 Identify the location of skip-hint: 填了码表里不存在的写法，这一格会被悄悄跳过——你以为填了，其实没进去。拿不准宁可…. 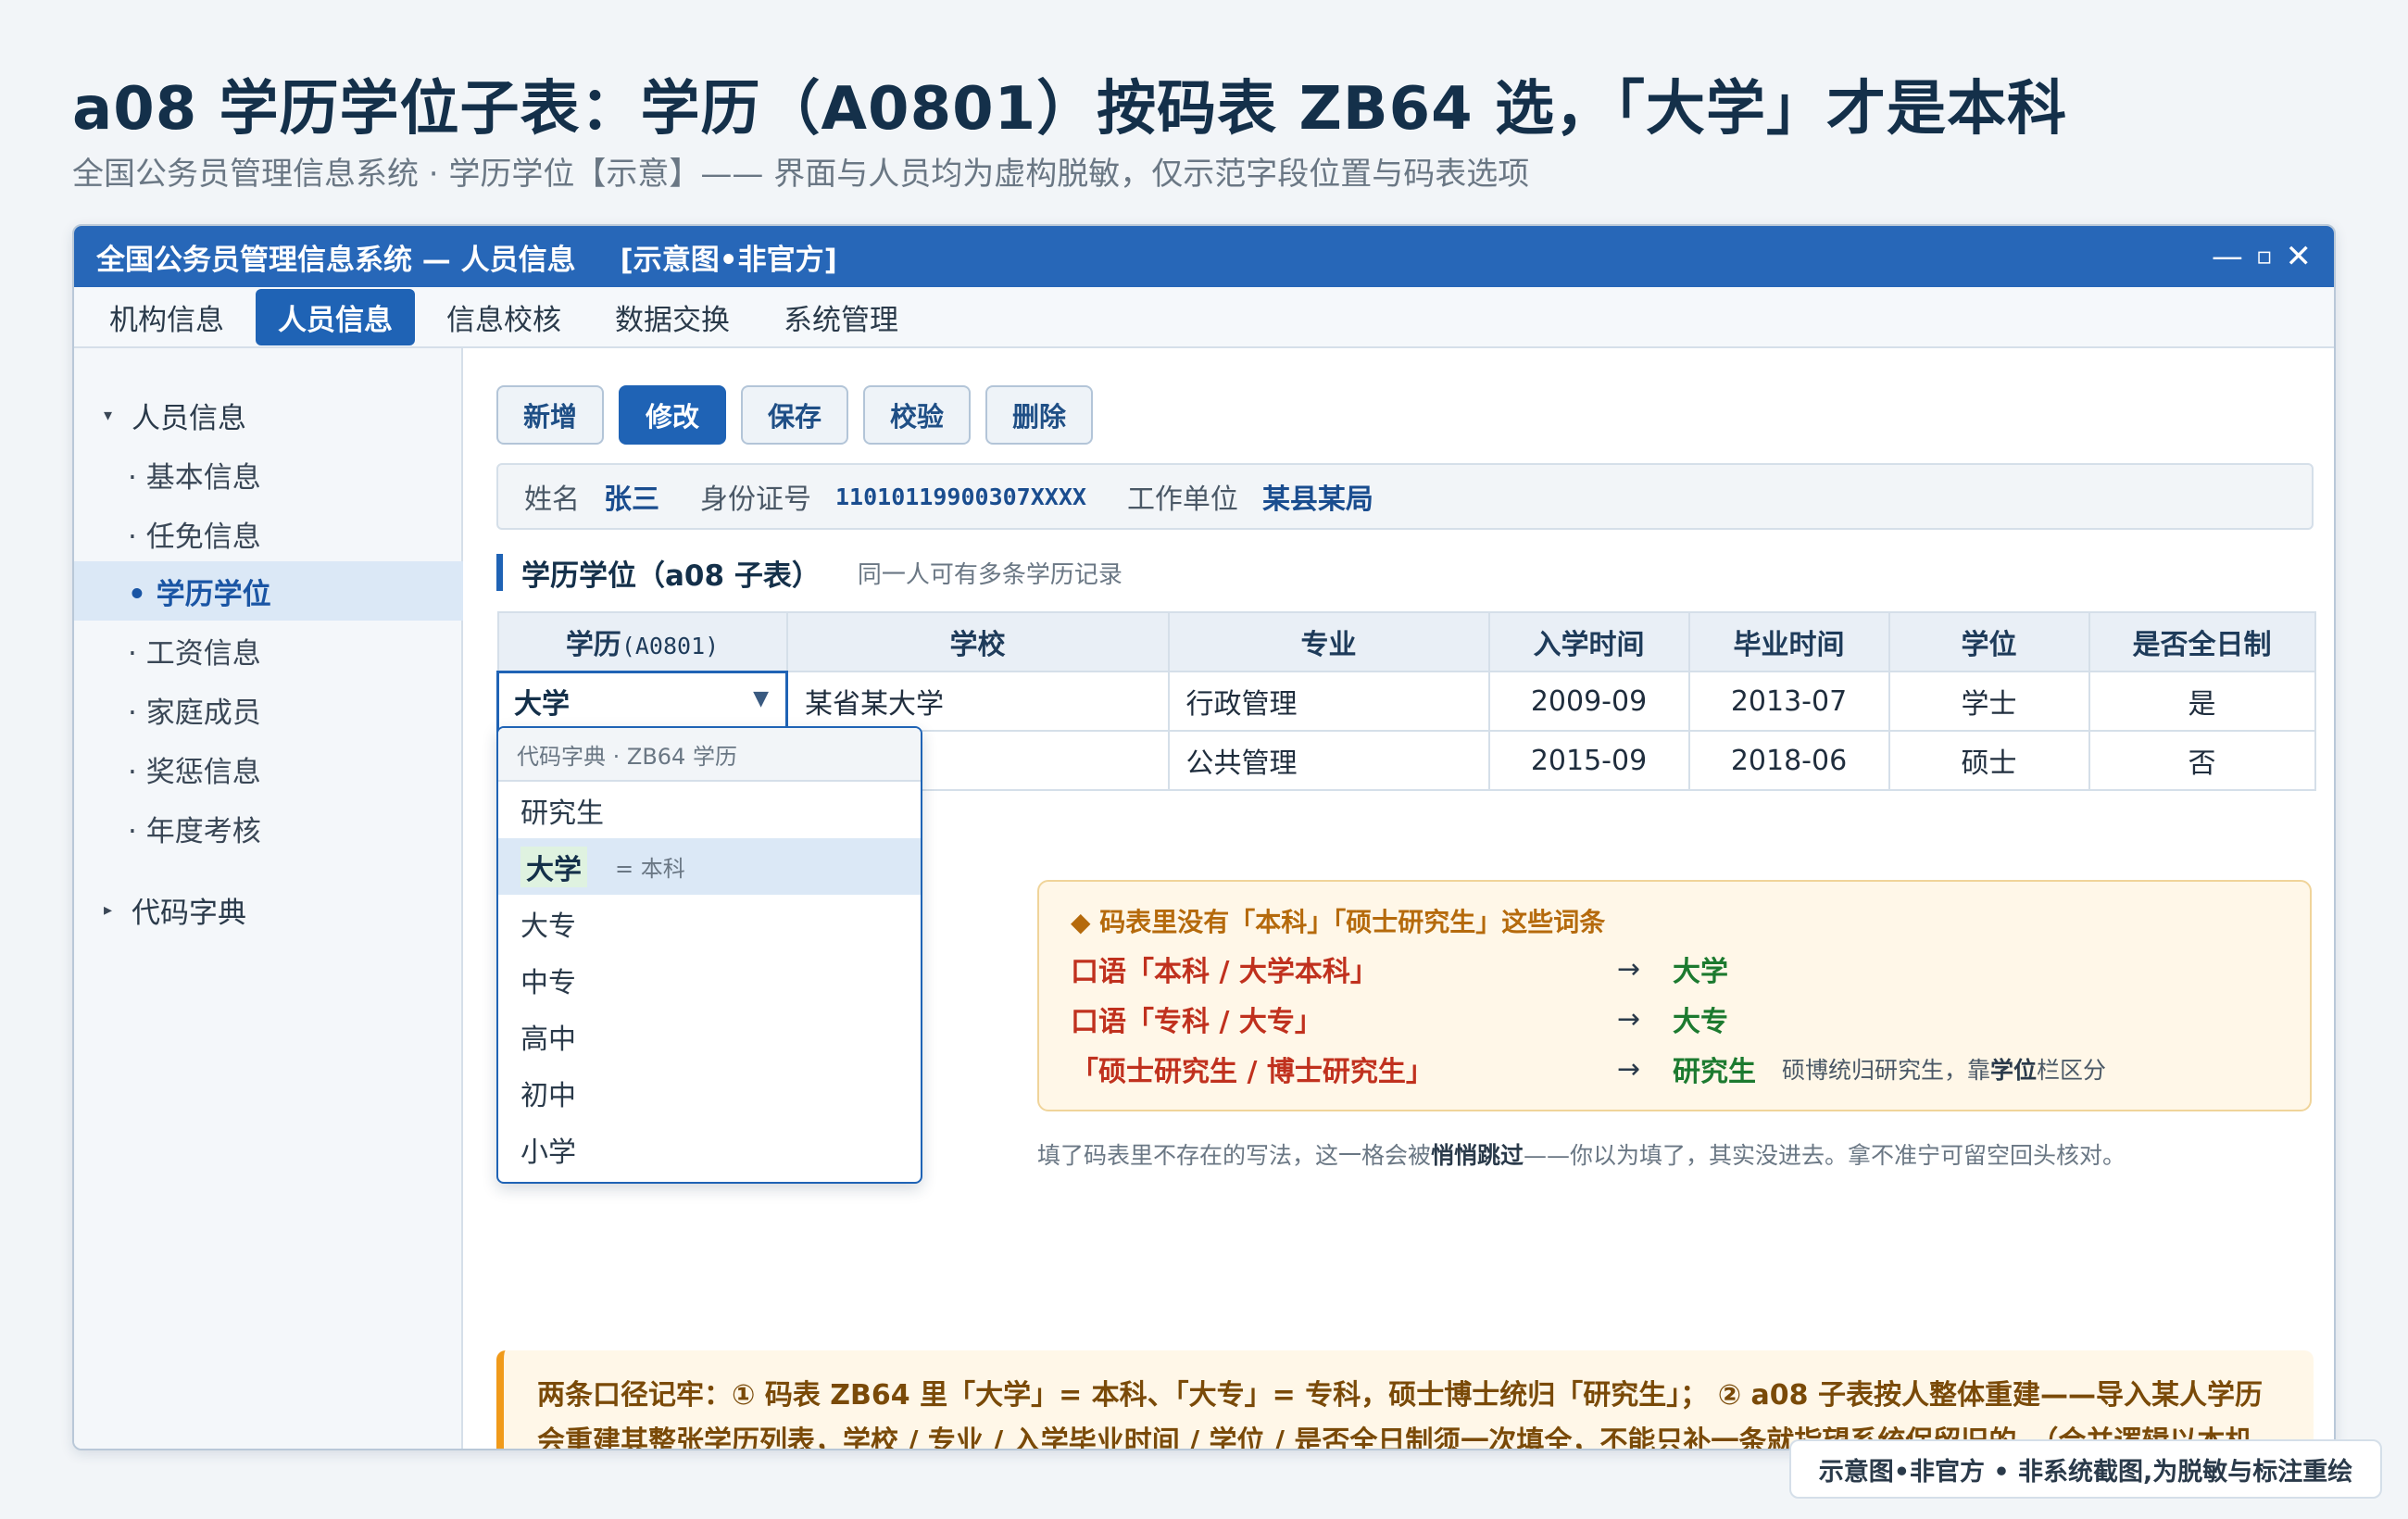
(1581, 1155).